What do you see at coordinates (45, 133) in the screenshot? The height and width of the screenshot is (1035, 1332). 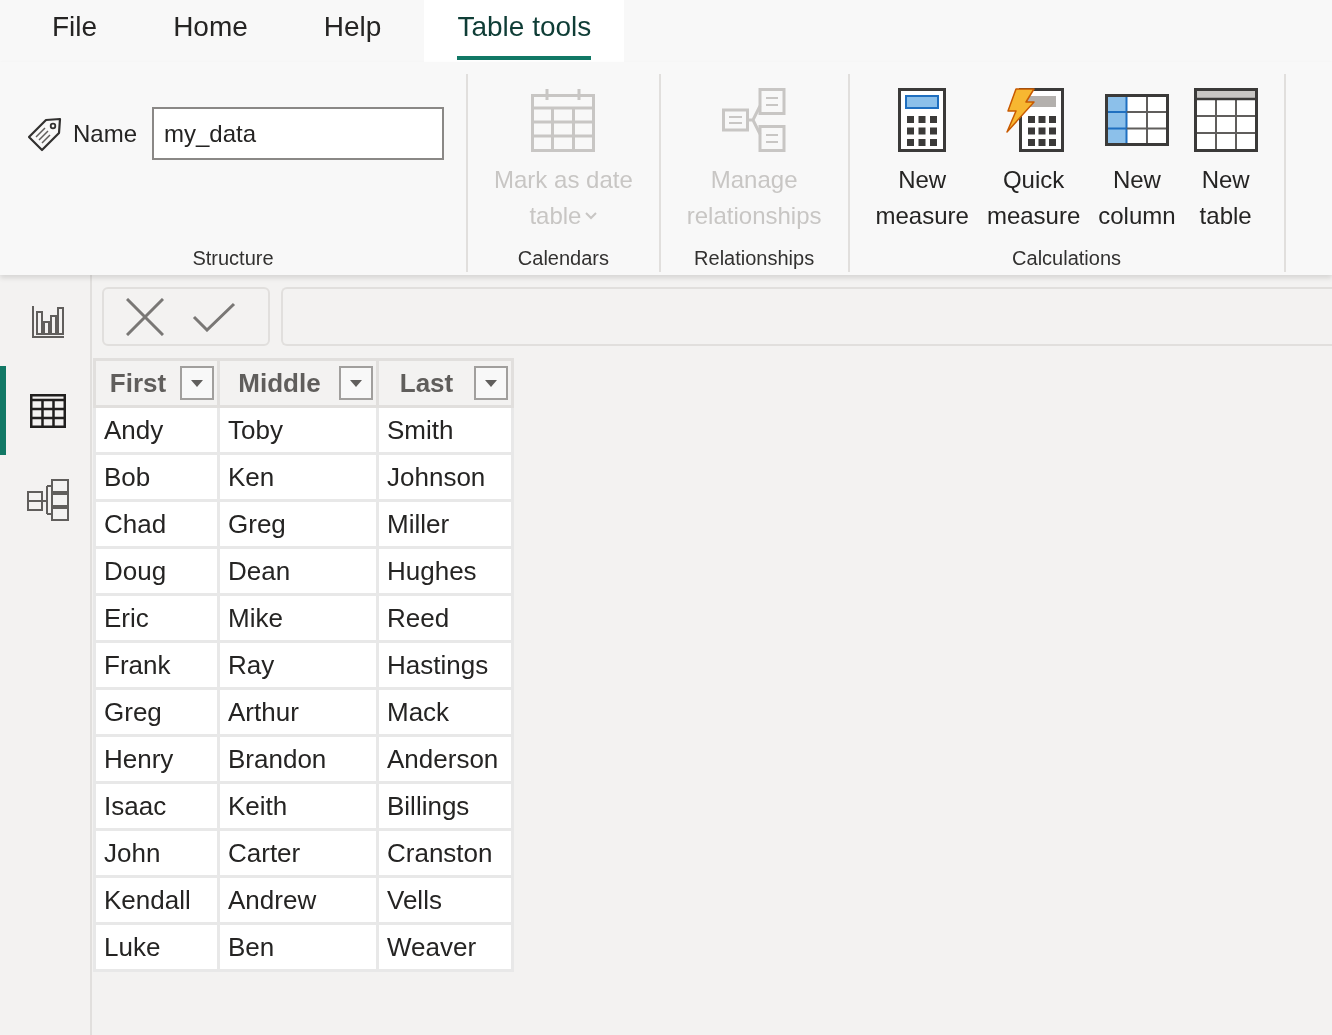 I see `tag-icon` at bounding box center [45, 133].